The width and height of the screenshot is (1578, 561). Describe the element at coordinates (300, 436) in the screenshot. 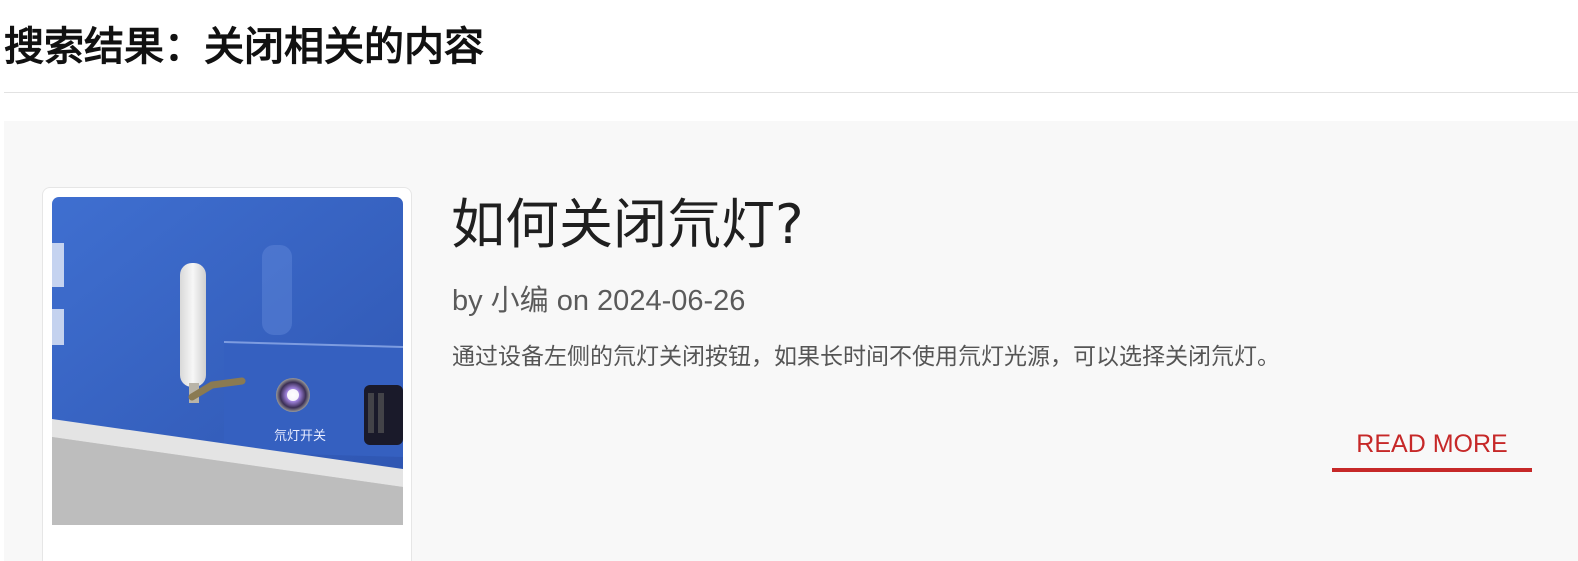

I see `device-label: 氘灯开关` at that location.